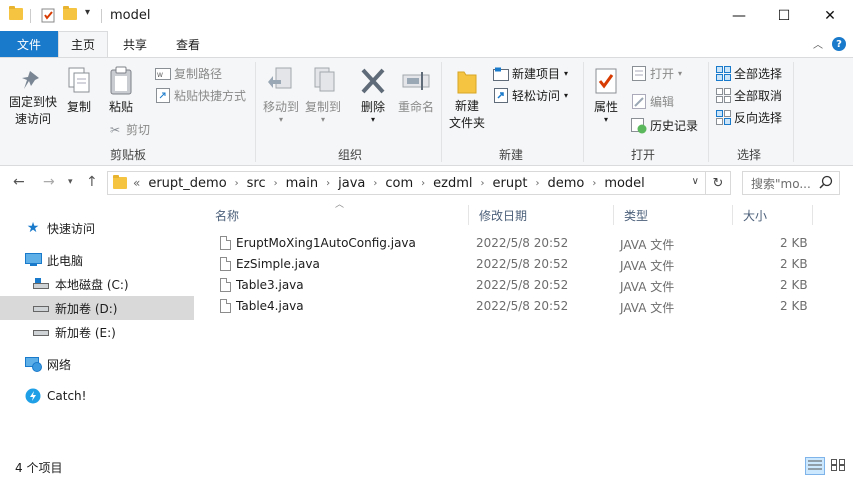  I want to click on copy-button: 复制, so click(79, 91).